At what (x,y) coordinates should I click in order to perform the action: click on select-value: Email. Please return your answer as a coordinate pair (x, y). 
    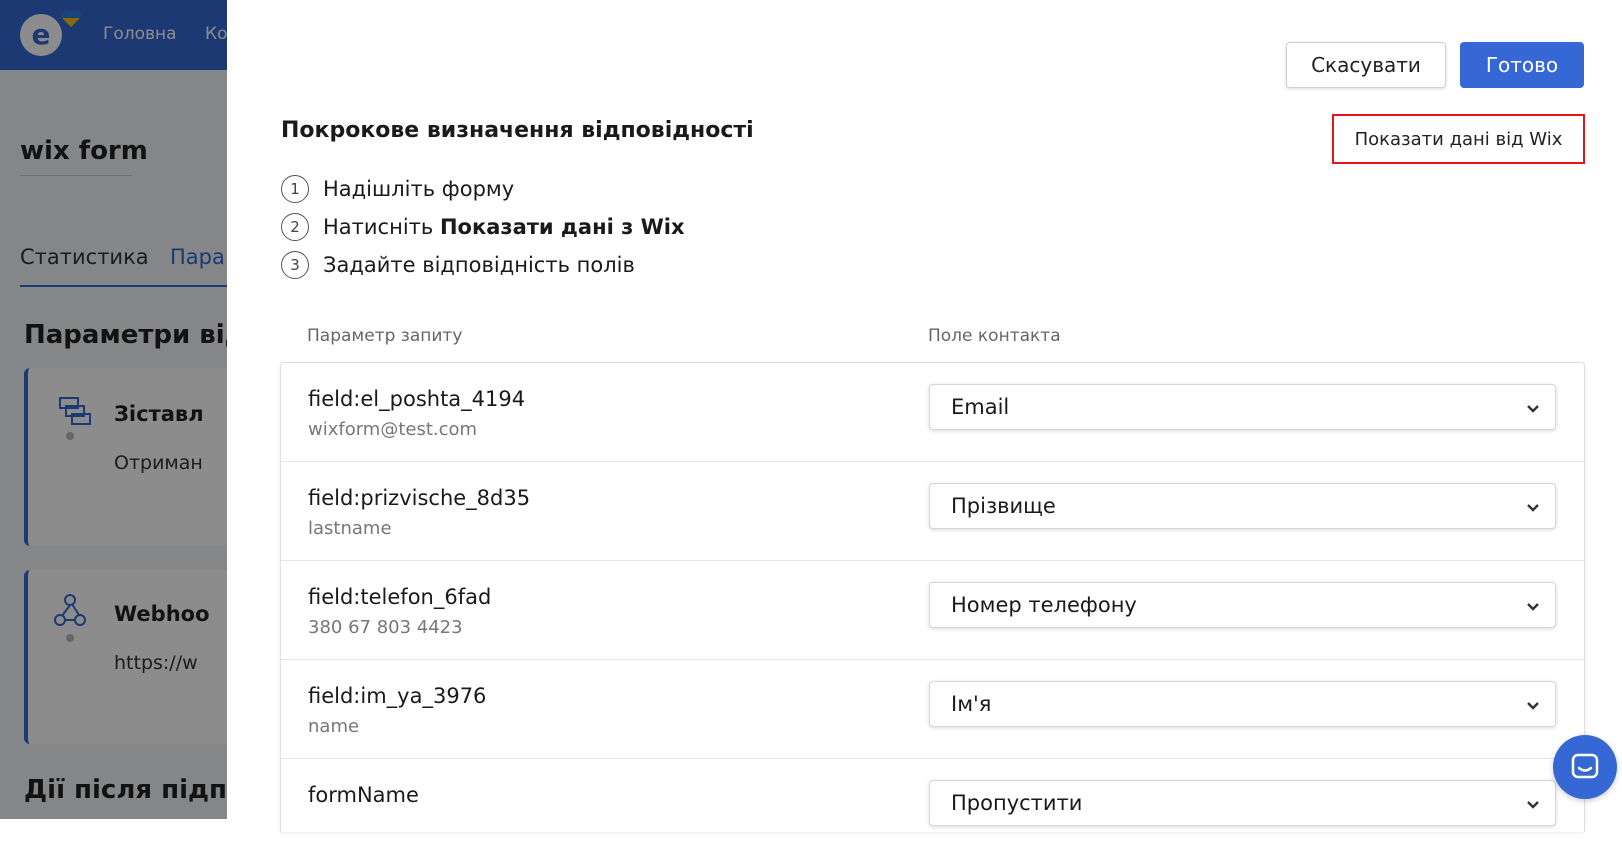
    Looking at the image, I should click on (980, 407).